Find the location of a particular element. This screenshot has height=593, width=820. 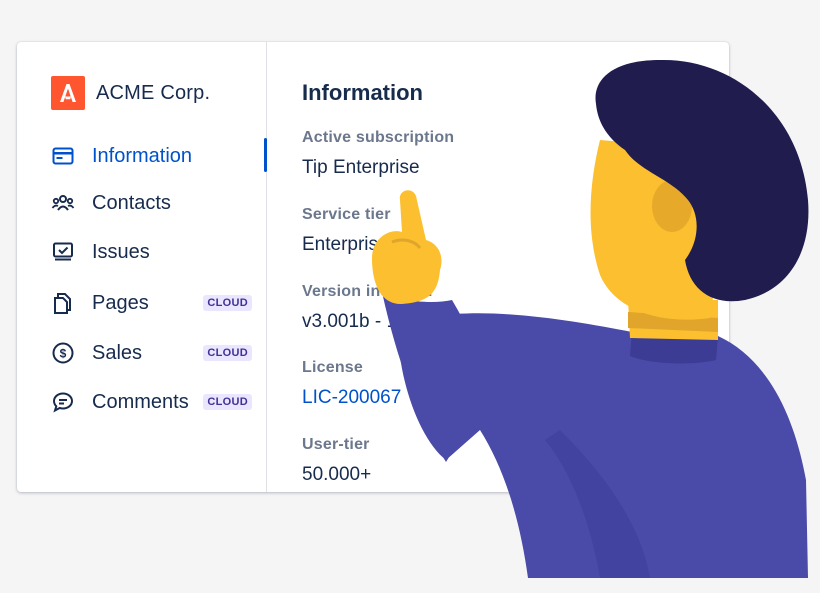

sidebar-item-label: Sales is located at coordinates (117, 352).